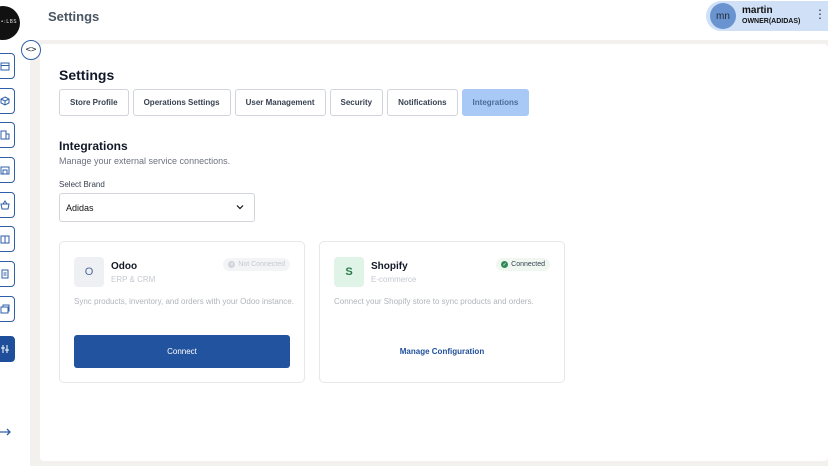 The height and width of the screenshot is (466, 828). Describe the element at coordinates (528, 264) in the screenshot. I see `status-text: Connected` at that location.